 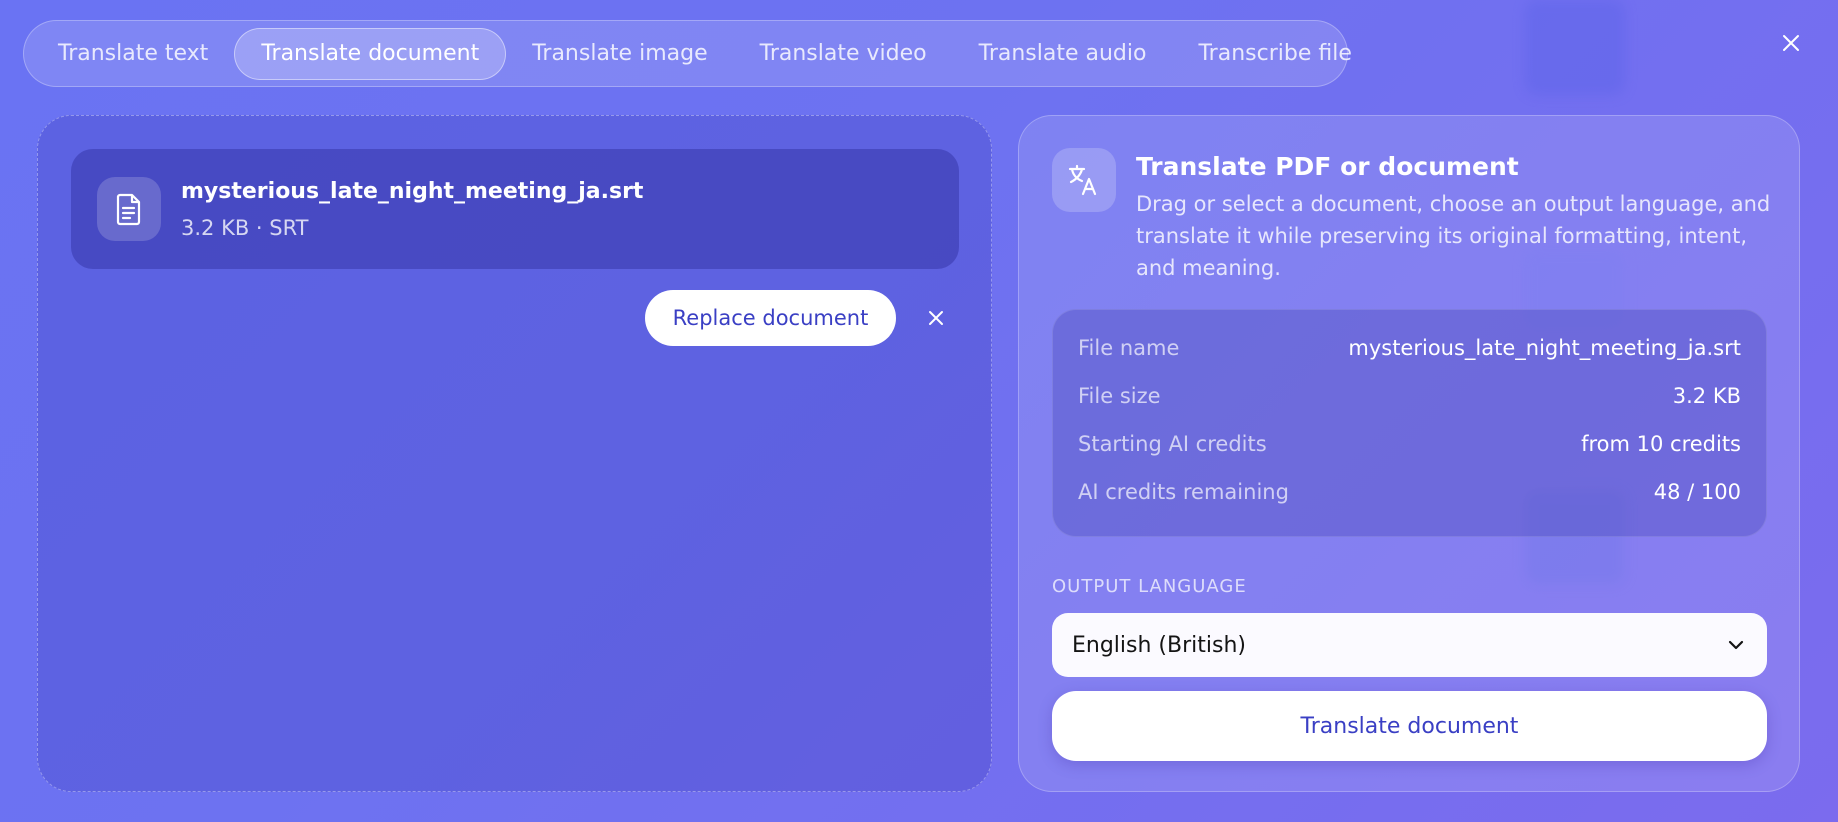 What do you see at coordinates (1697, 492) in the screenshot?
I see `info-value: 48 / 100` at bounding box center [1697, 492].